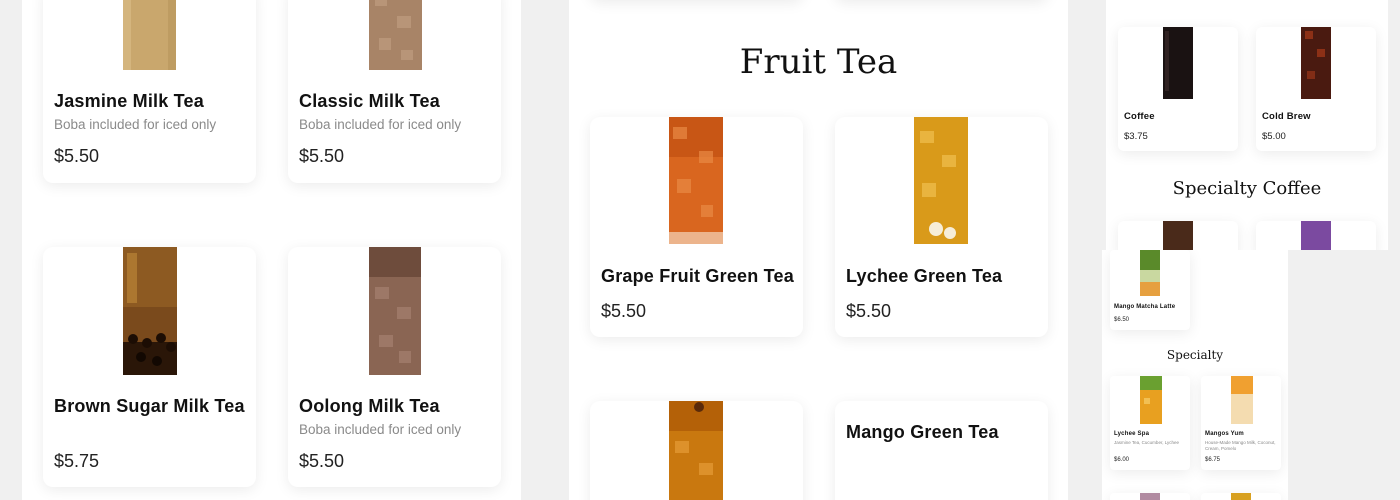 The width and height of the screenshot is (1400, 500). Describe the element at coordinates (1242, 400) in the screenshot. I see `mangos-yum-cup-icon` at that location.